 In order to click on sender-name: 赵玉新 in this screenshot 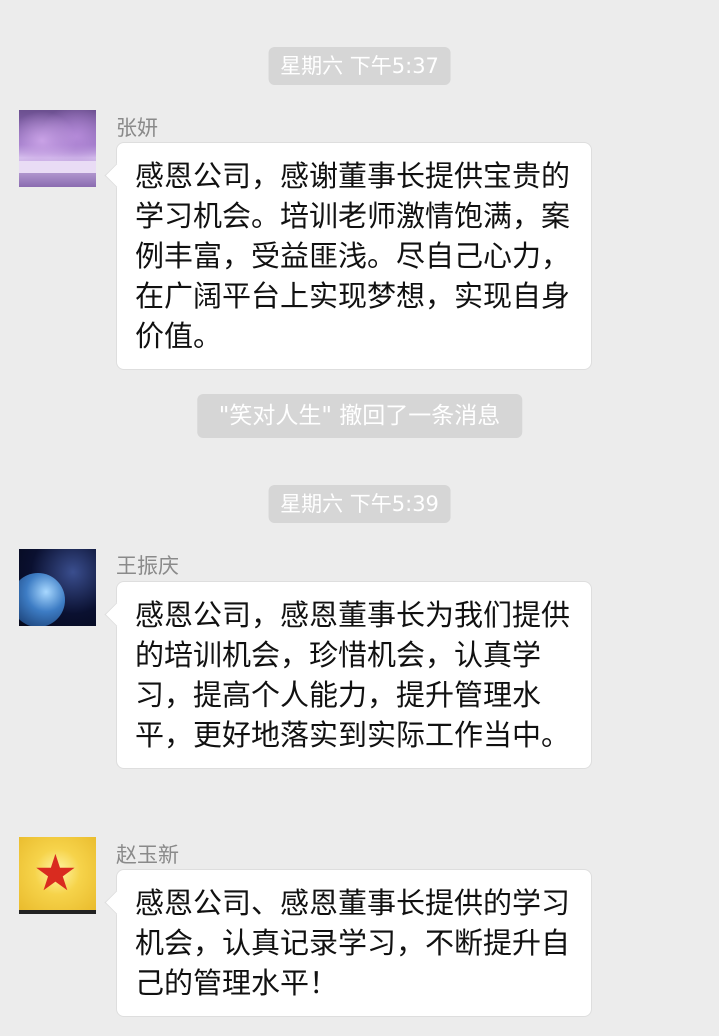, I will do `click(147, 855)`.